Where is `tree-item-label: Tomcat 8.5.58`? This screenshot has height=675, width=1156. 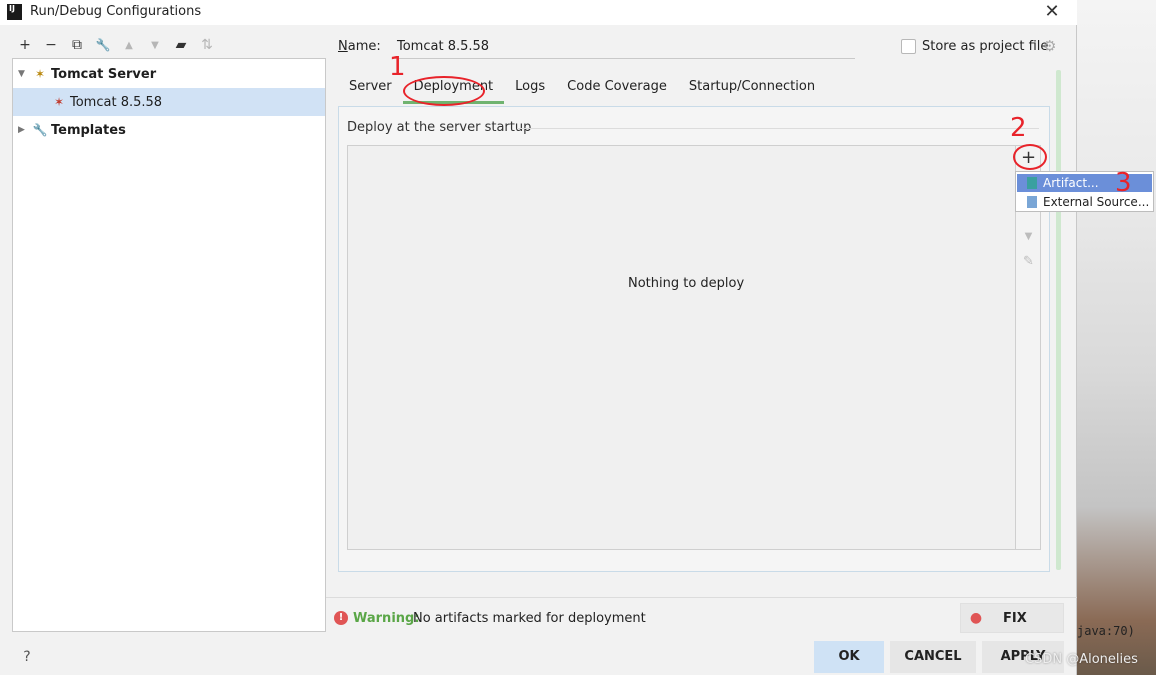 tree-item-label: Tomcat 8.5.58 is located at coordinates (116, 102).